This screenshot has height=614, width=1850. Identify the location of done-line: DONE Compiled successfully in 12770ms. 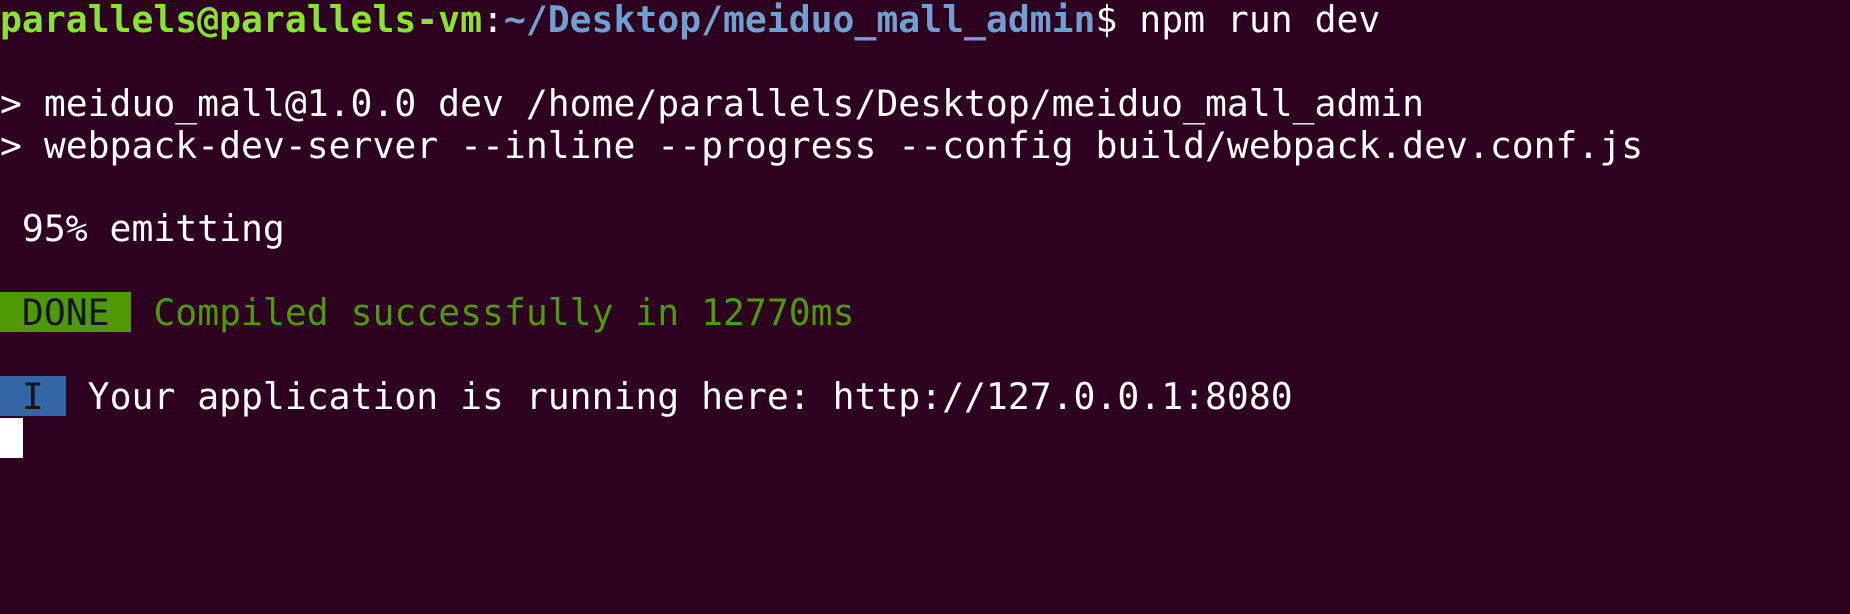
(427, 313).